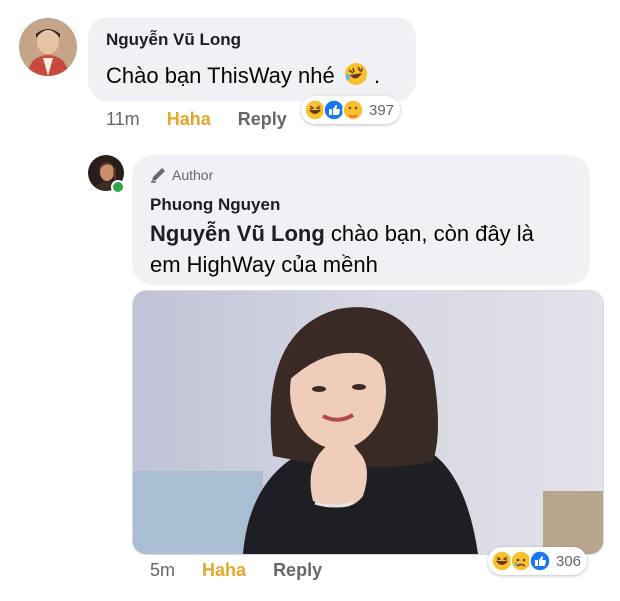 Image resolution: width=620 pixels, height=601 pixels. I want to click on comment-author-name: Nguyễn Vũ Long, so click(173, 40).